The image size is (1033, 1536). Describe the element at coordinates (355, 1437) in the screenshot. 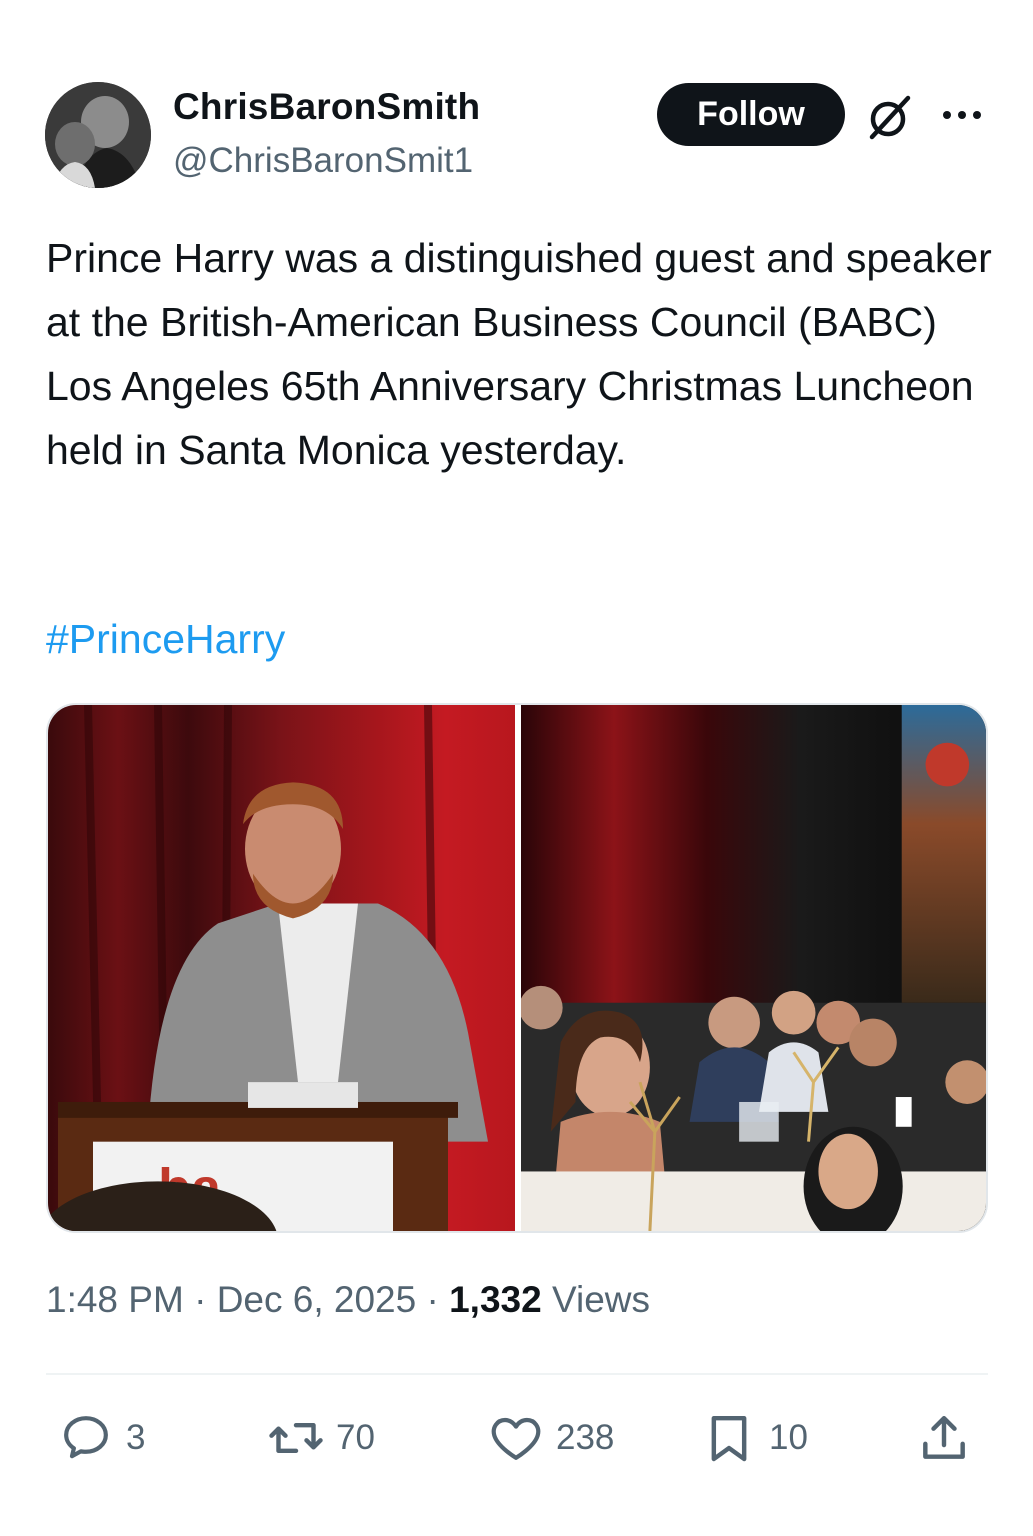

I see `repost-count: 70` at that location.